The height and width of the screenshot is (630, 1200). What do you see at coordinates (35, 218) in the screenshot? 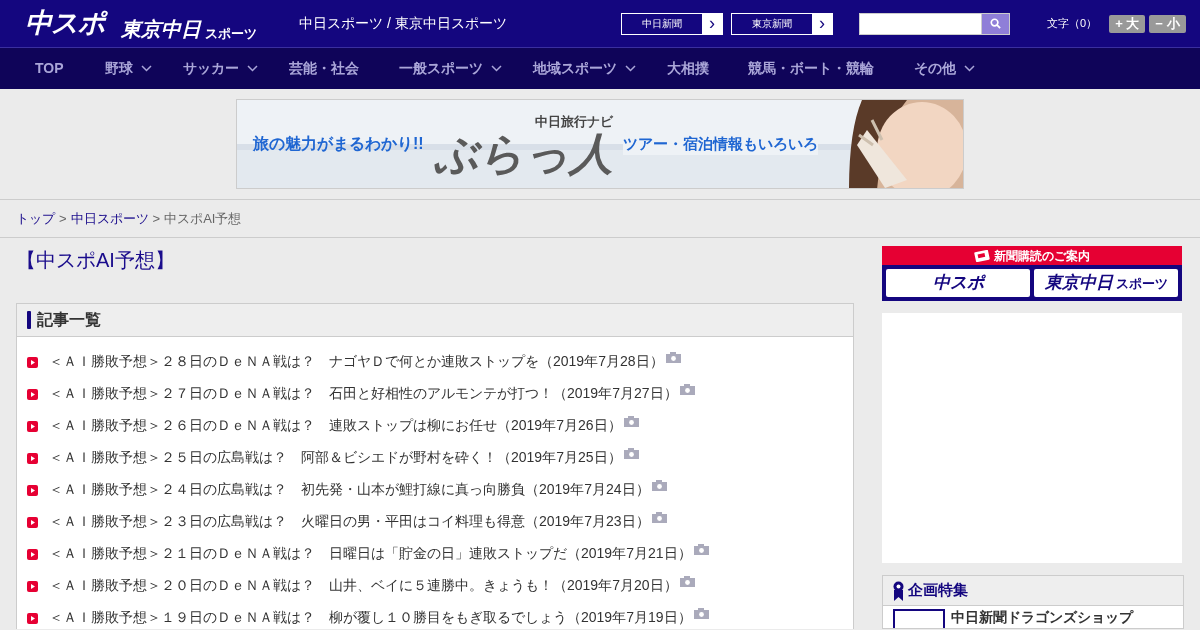
I see `breadcrumb-link: トップ` at bounding box center [35, 218].